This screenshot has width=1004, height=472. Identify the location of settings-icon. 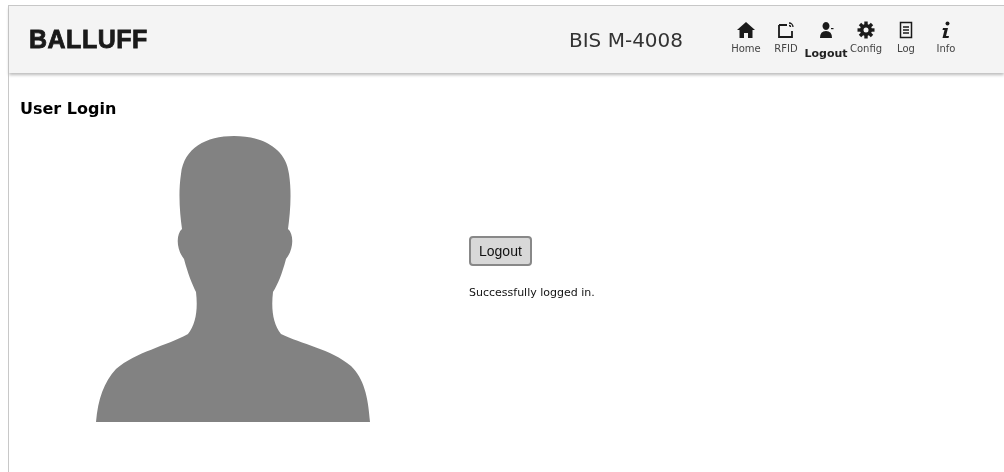
(866, 30).